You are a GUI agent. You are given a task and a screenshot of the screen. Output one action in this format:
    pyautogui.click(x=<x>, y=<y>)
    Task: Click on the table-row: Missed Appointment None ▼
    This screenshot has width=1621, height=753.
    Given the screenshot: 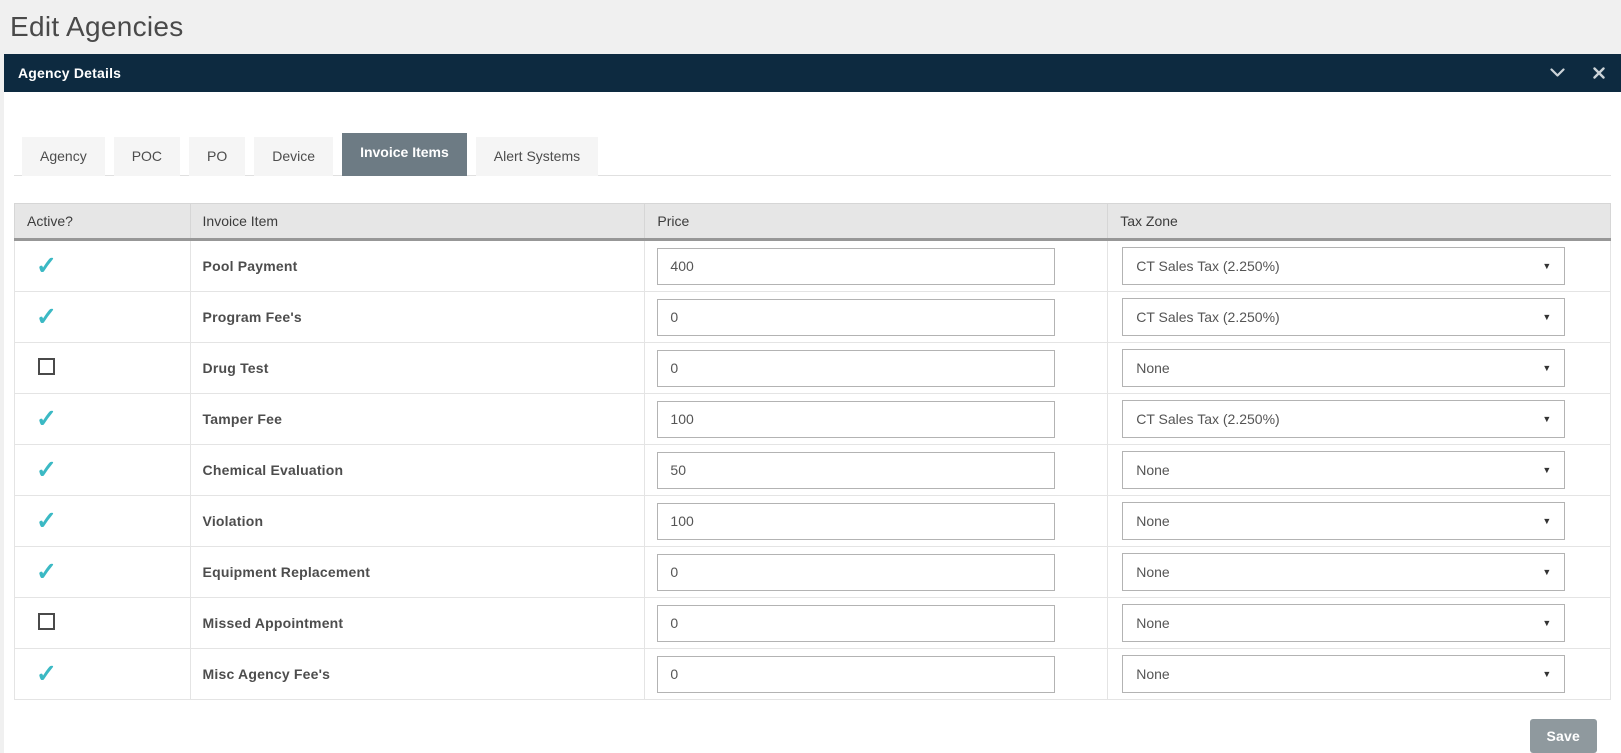 What is the action you would take?
    pyautogui.click(x=812, y=623)
    